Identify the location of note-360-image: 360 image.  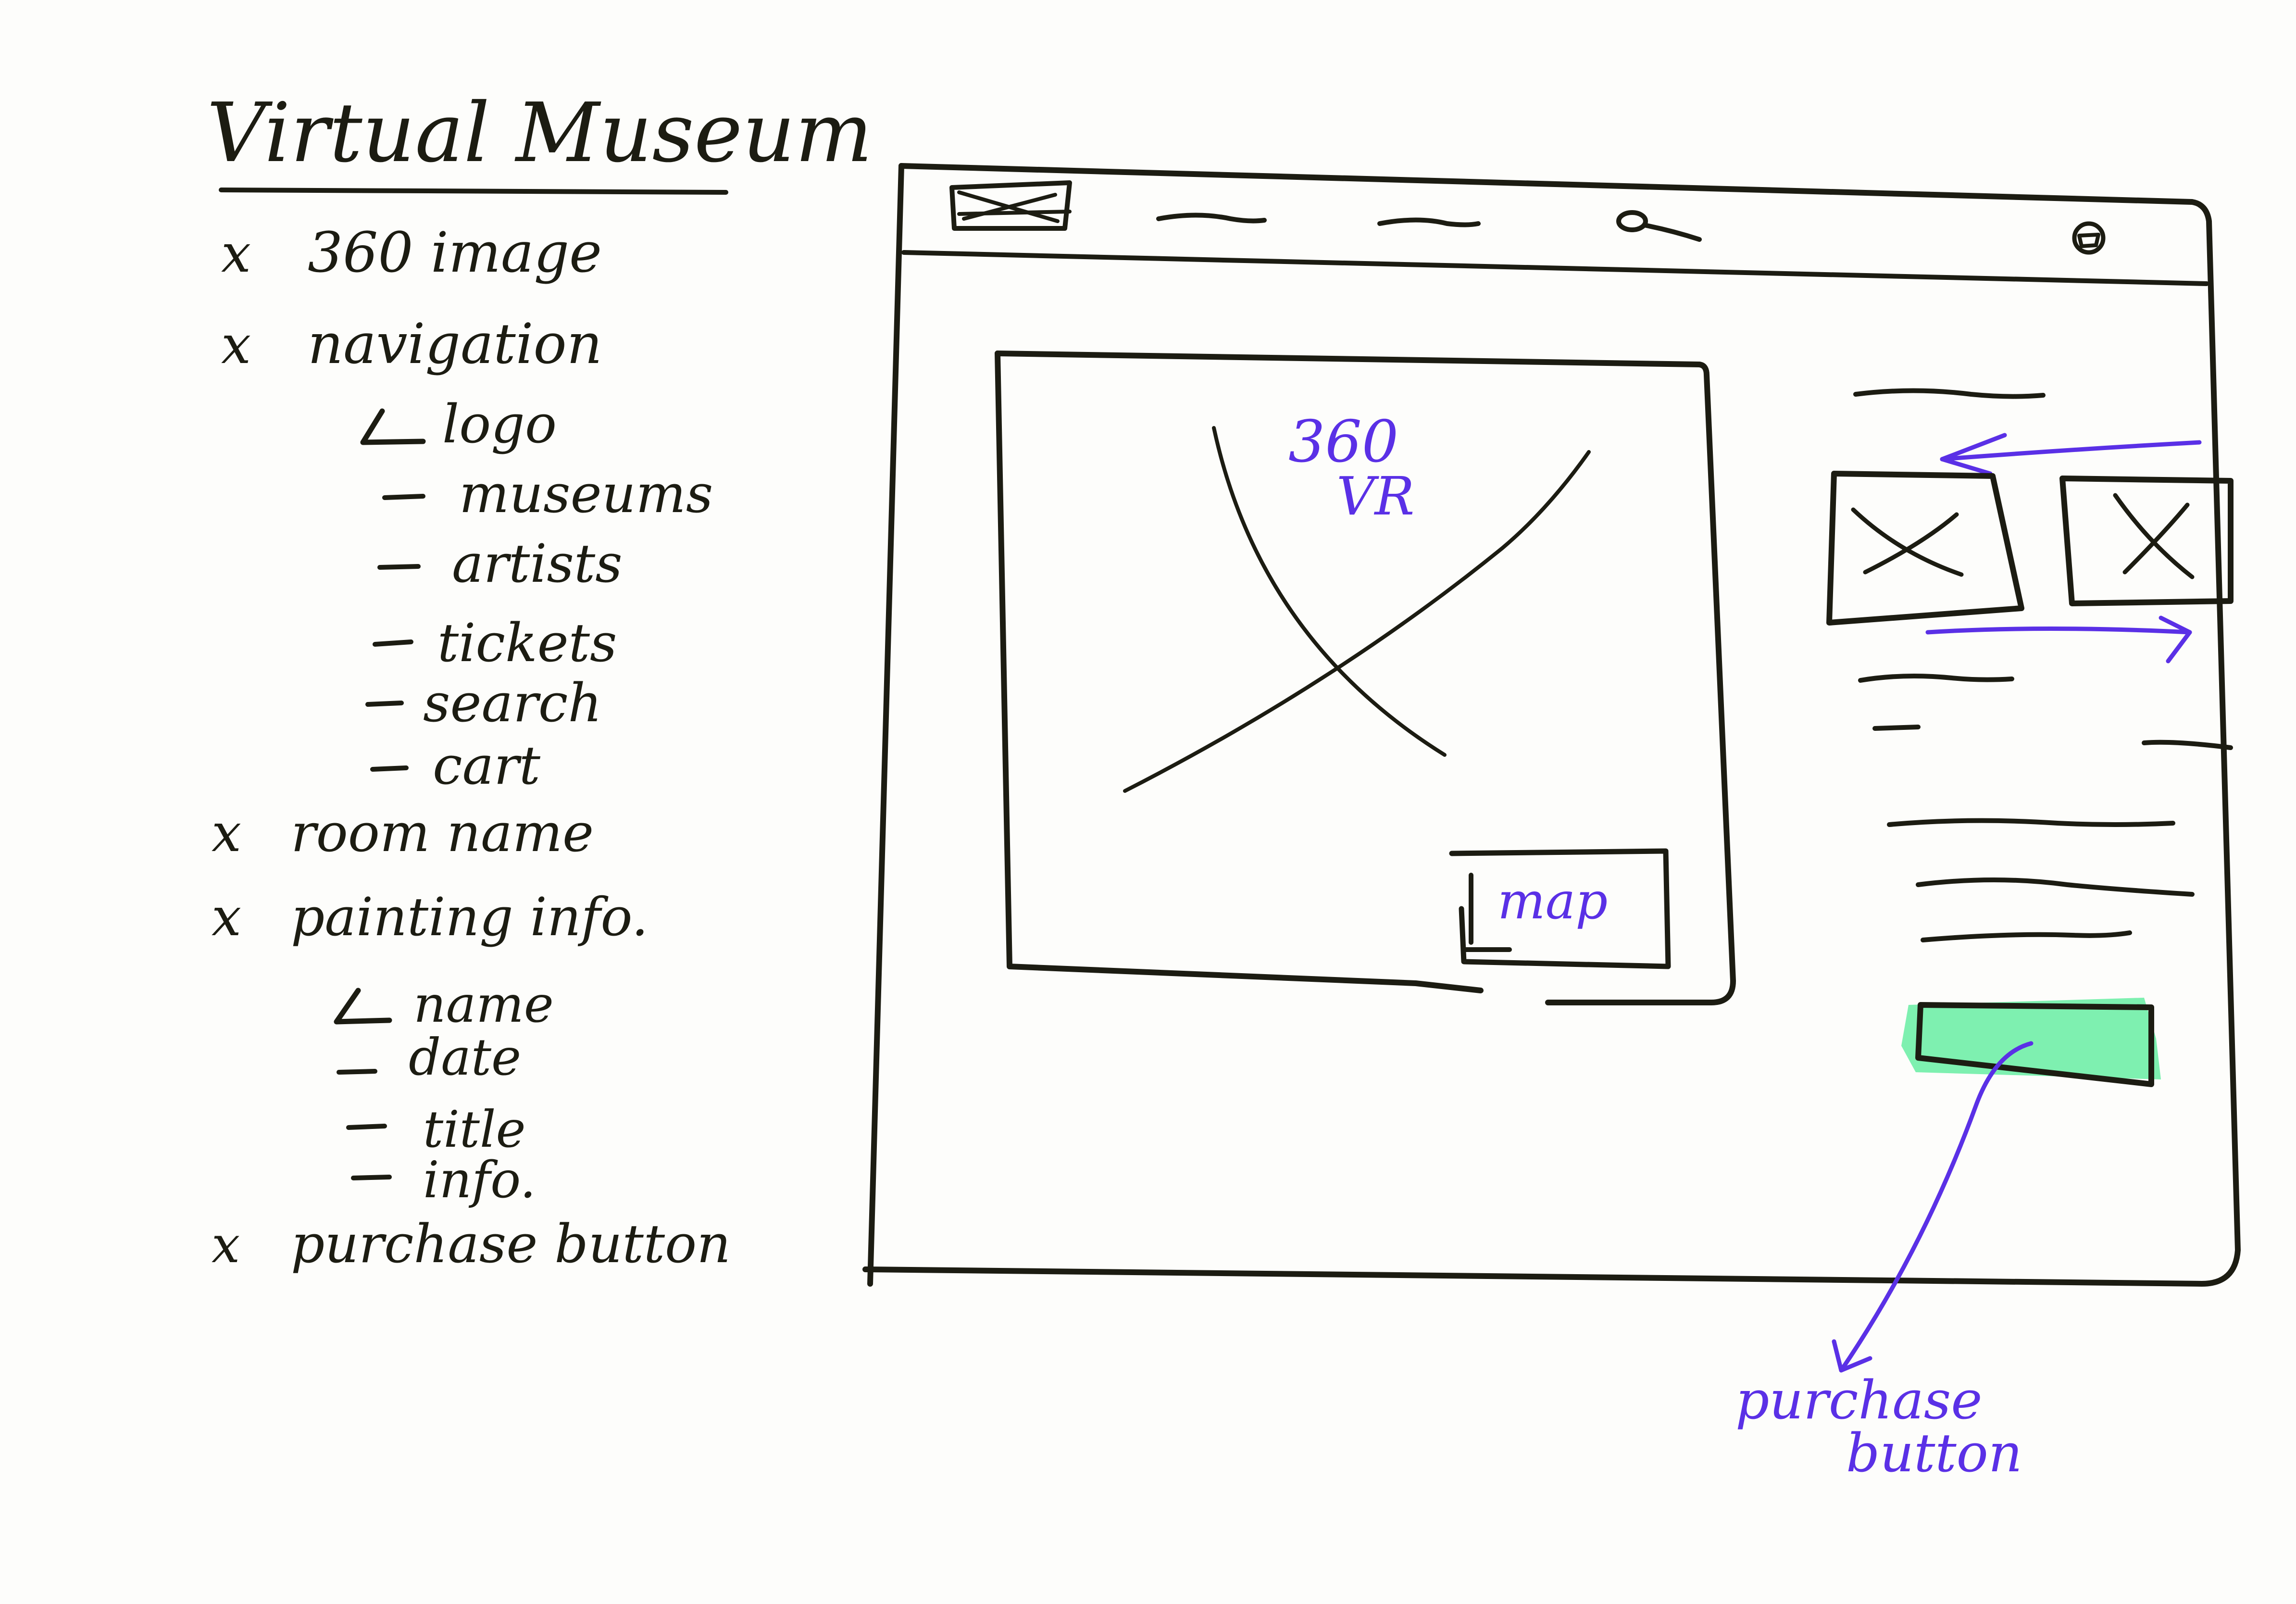
(455, 253).